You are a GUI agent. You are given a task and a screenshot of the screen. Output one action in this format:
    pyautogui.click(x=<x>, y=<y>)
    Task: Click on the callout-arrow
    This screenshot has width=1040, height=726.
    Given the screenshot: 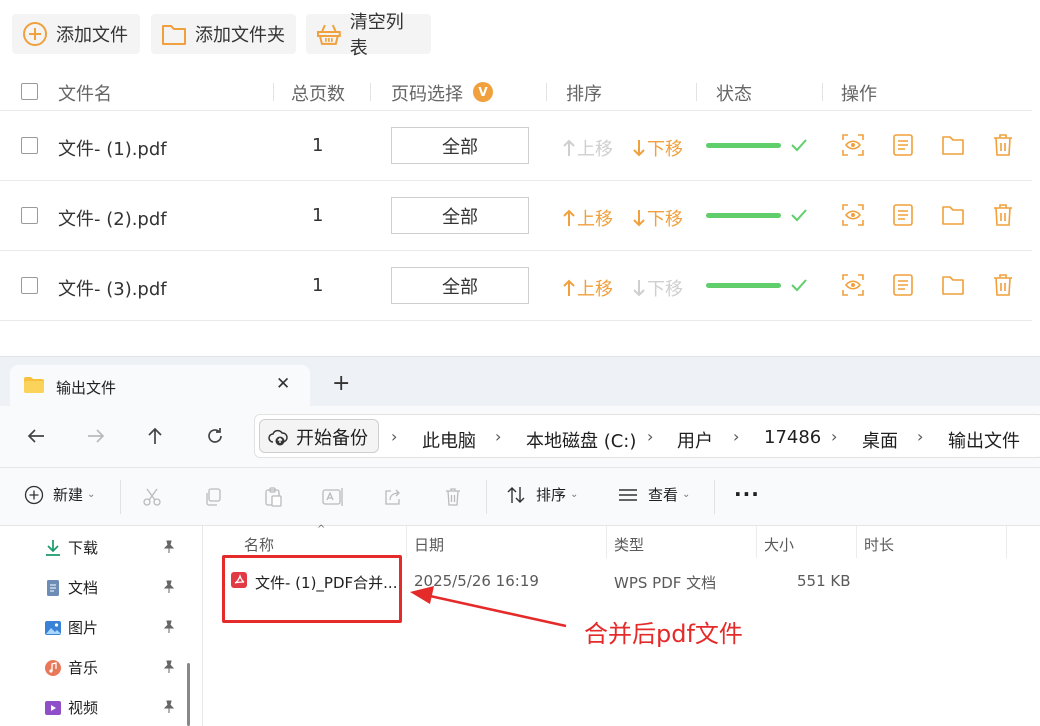 What is the action you would take?
    pyautogui.click(x=488, y=607)
    